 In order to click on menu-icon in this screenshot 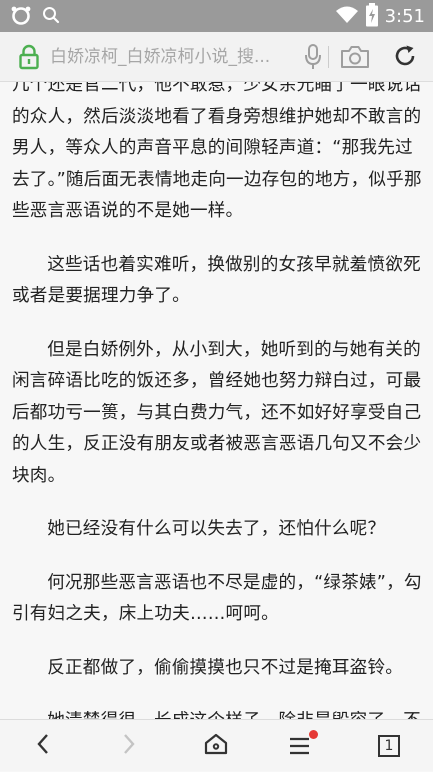, I will do `click(303, 743)`.